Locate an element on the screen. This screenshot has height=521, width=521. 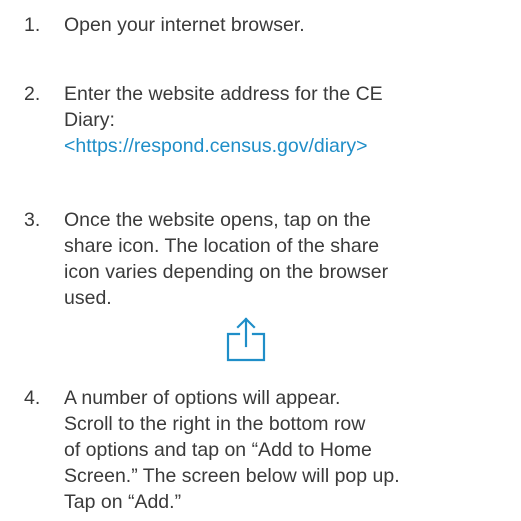
step-line: Screen.” The screen below will pop up. is located at coordinates (232, 476).